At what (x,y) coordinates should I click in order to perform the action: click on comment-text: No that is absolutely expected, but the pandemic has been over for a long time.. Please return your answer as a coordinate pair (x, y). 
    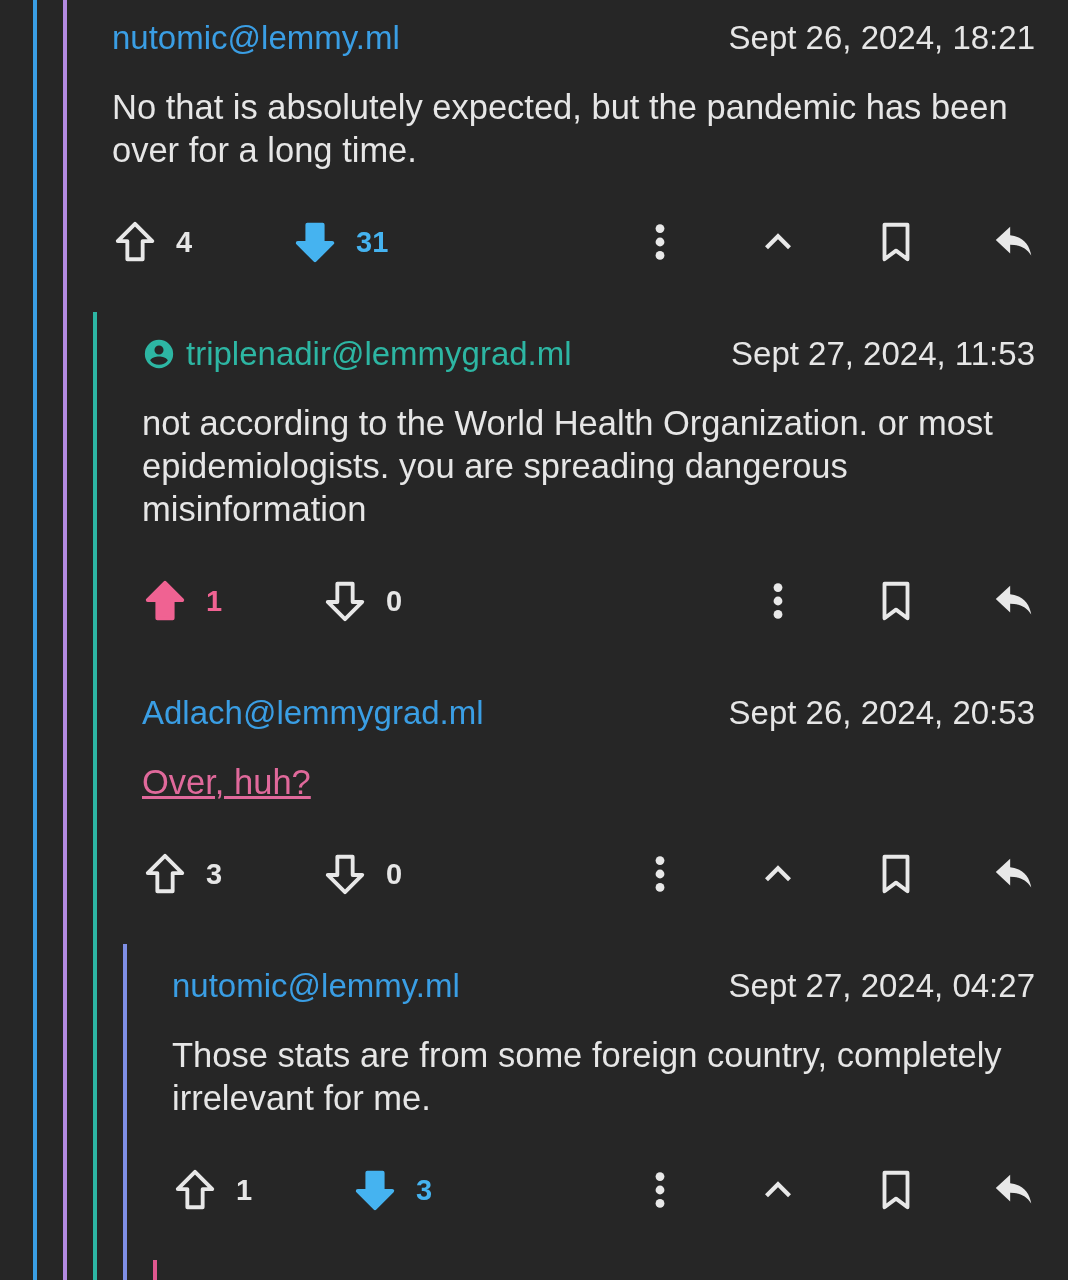
    Looking at the image, I should click on (560, 129).